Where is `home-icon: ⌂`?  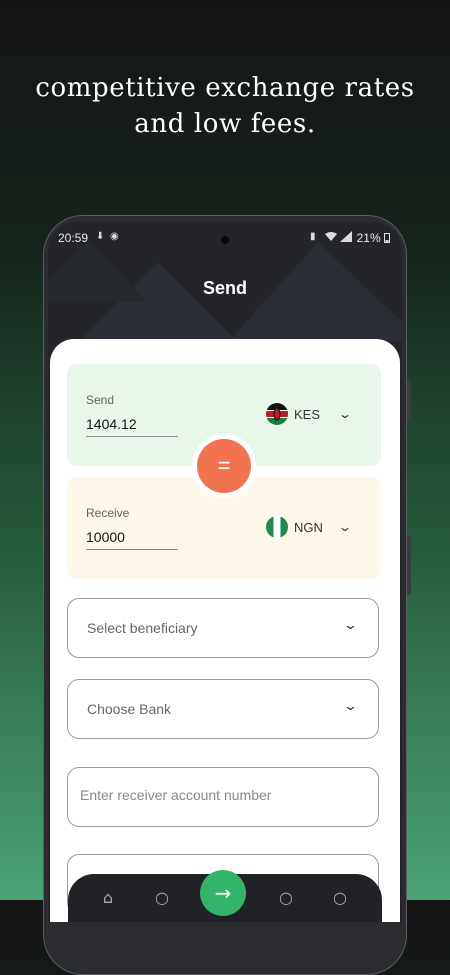
home-icon: ⌂ is located at coordinates (108, 898).